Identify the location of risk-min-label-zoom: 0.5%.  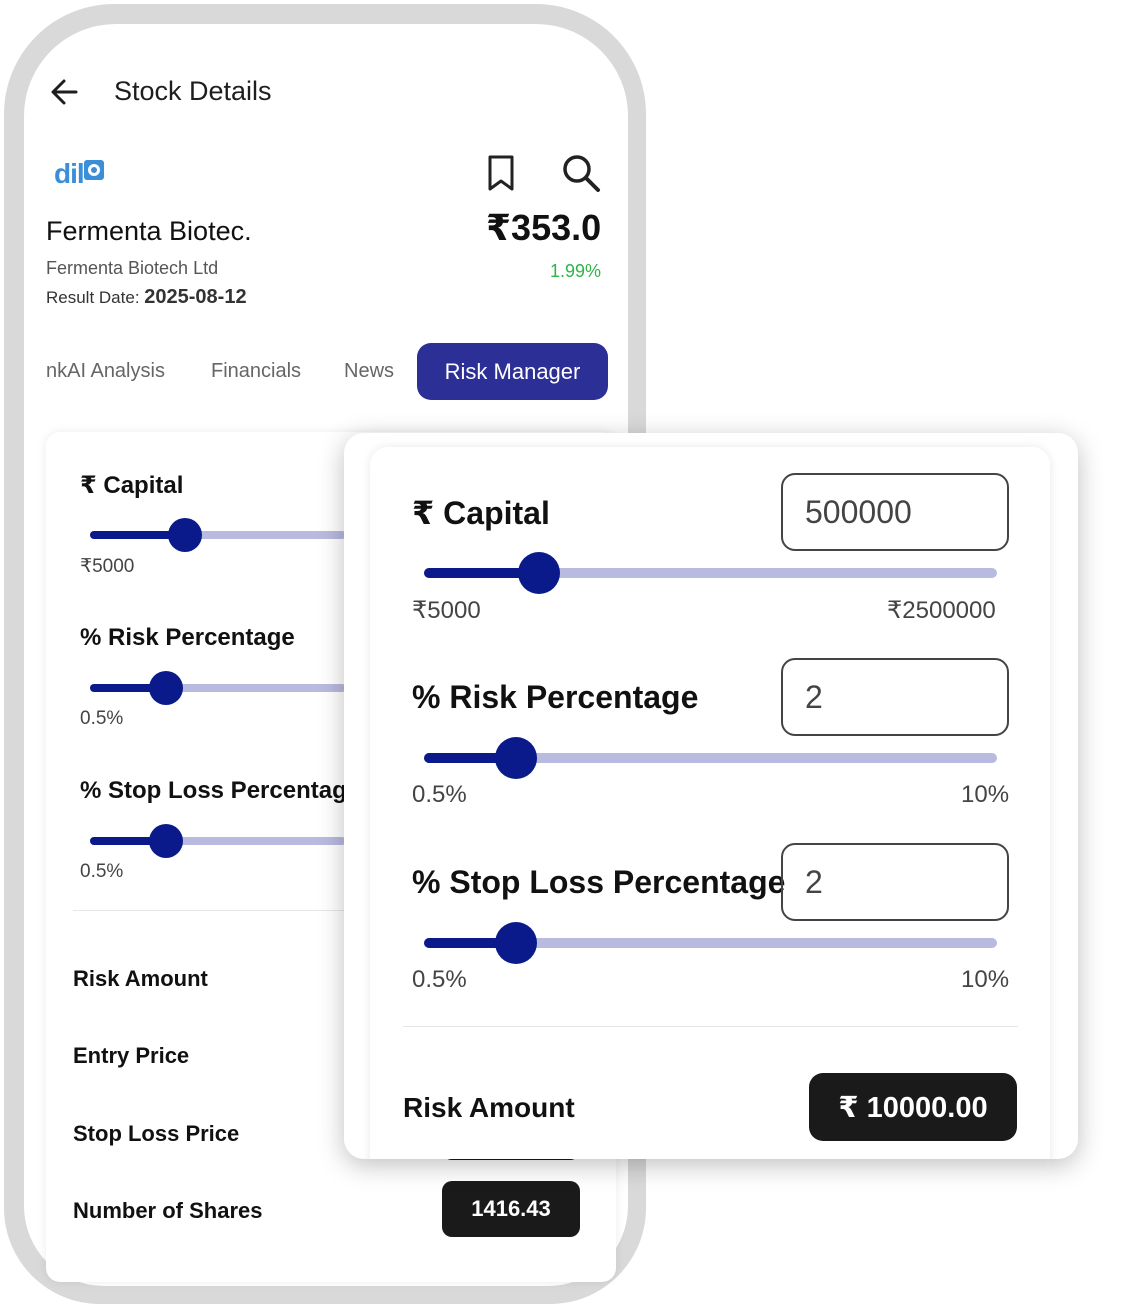
(439, 794).